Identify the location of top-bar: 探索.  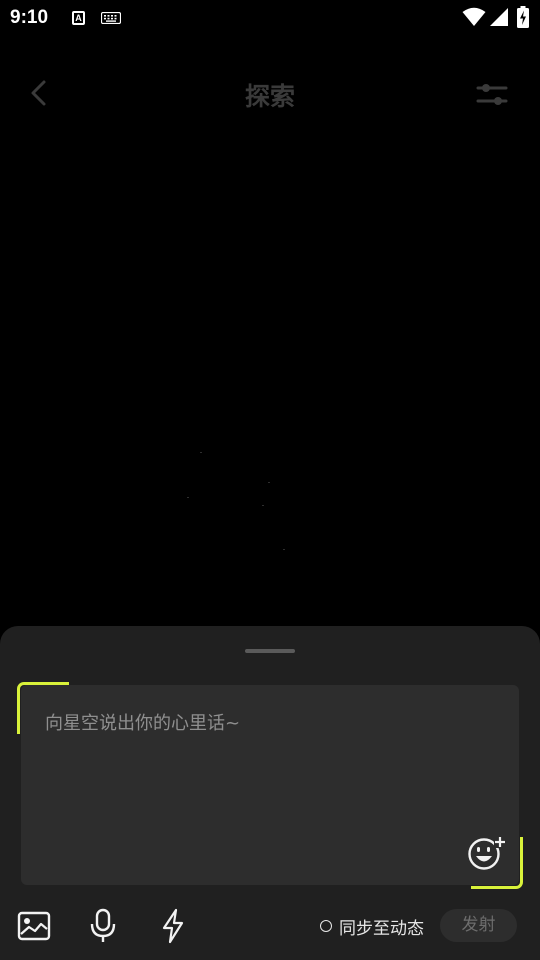
(270, 92).